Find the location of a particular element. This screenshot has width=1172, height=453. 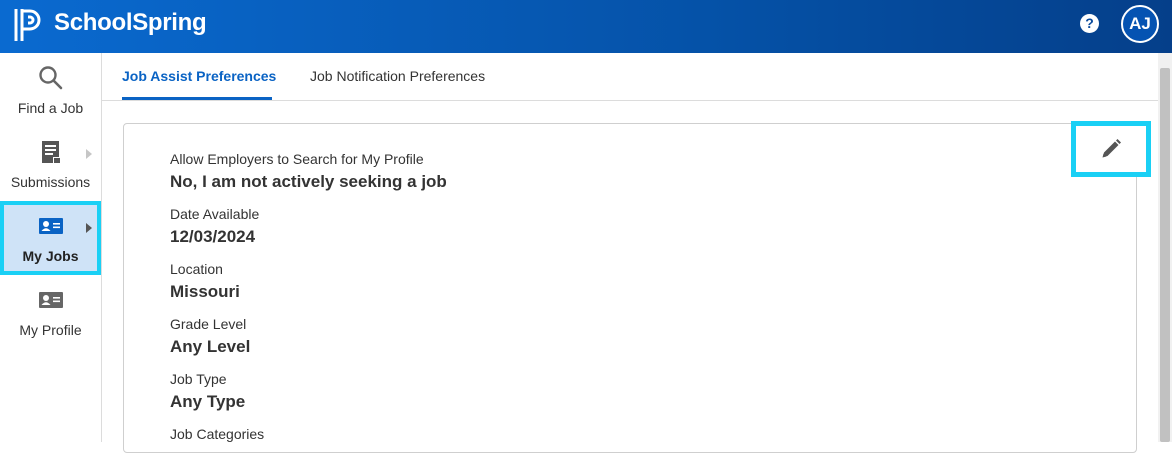

field-value-profile-search: No, I am not actively seeking a job is located at coordinates (308, 181).